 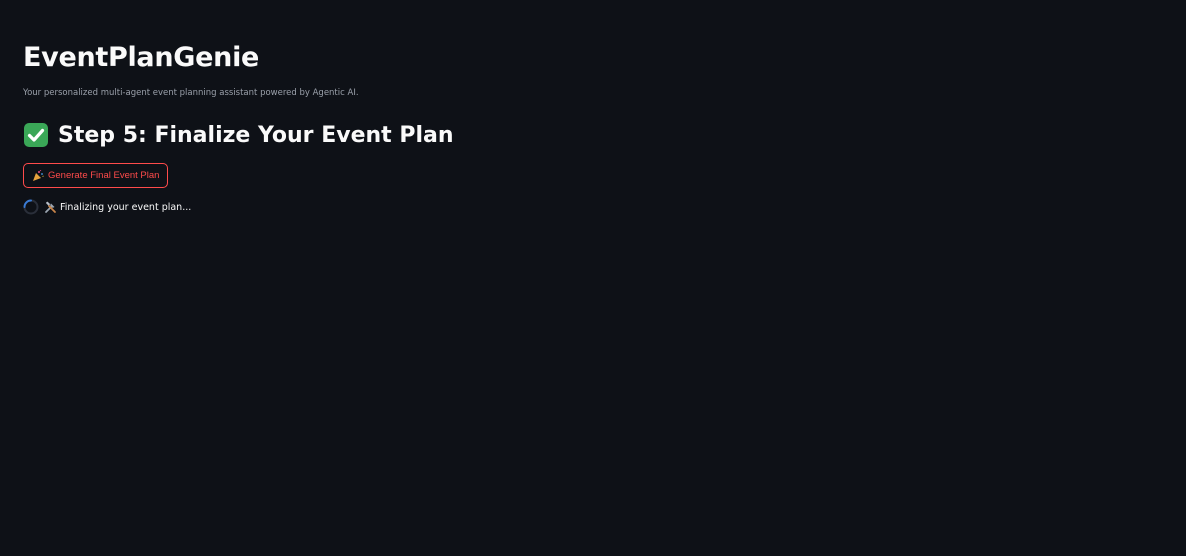 I want to click on step-heading: Step 5: Finalize Your Event Plan, so click(x=238, y=135).